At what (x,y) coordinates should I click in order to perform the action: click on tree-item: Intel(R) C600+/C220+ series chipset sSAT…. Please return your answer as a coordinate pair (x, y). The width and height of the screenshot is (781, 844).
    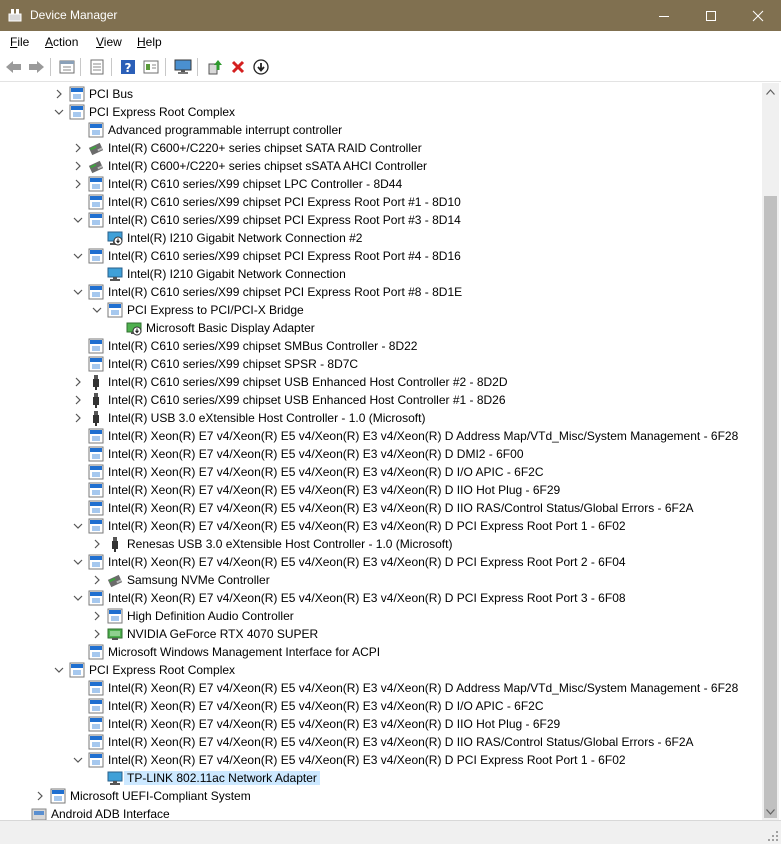
    Looking at the image, I should click on (382, 166).